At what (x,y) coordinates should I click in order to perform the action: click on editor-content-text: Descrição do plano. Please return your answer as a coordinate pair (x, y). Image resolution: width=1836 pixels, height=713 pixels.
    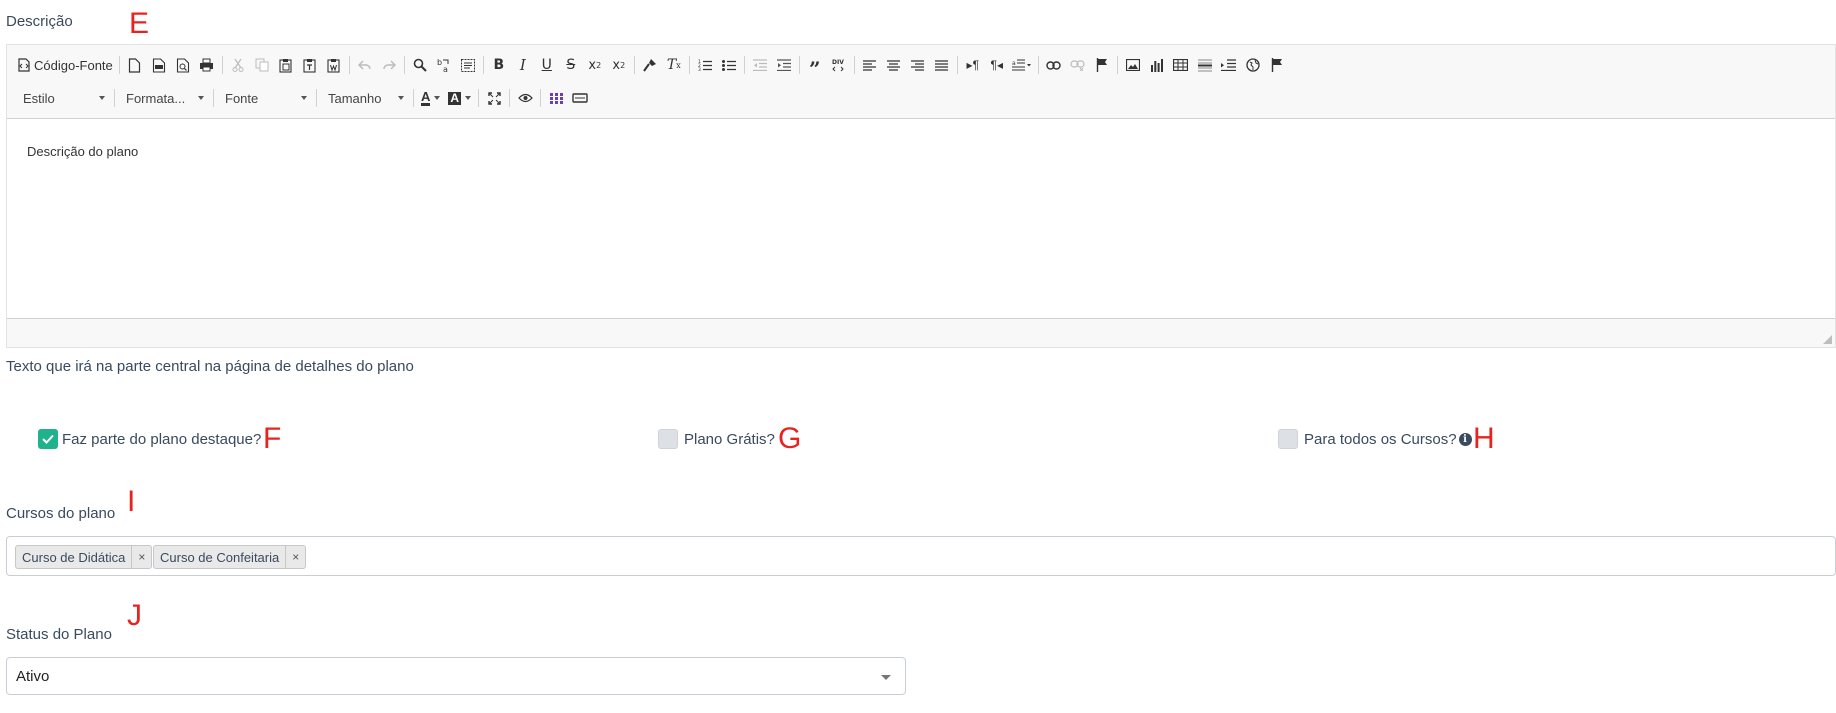
    Looking at the image, I should click on (83, 151).